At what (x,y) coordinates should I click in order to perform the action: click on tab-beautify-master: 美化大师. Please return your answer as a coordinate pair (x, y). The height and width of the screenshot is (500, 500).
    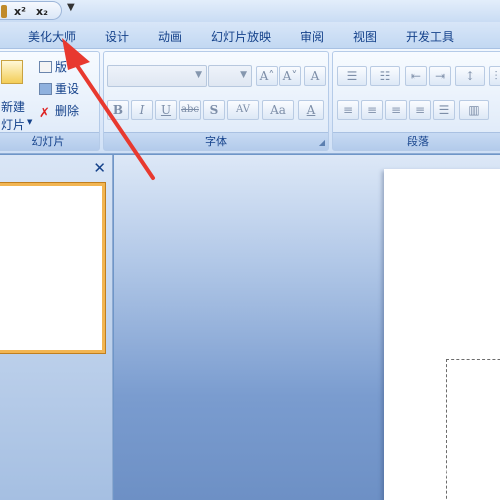
    Looking at the image, I should click on (52, 36).